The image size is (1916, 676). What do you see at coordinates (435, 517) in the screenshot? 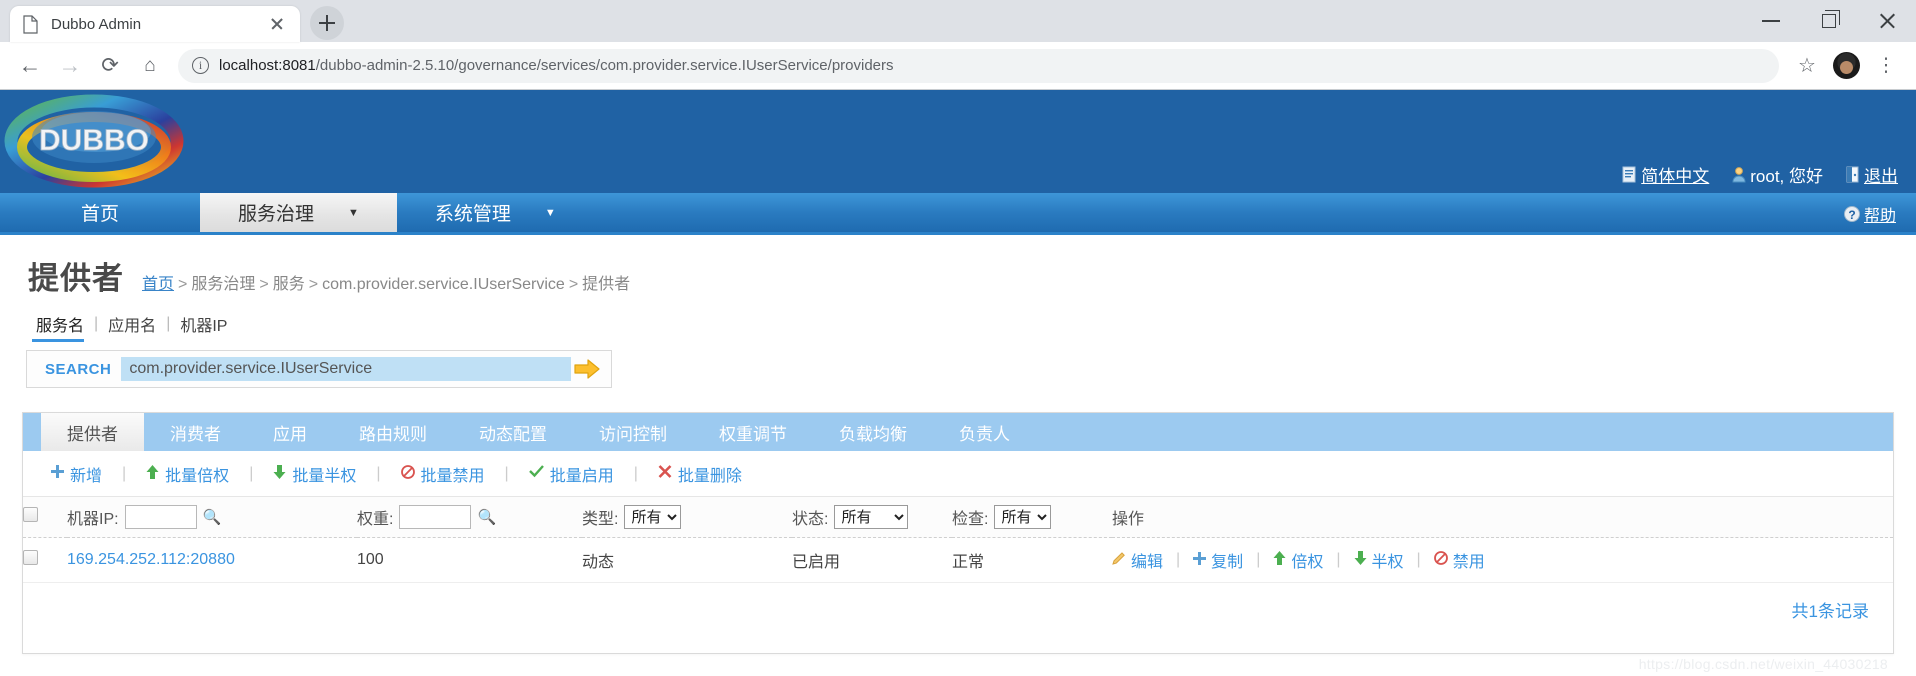
I see `weight-filter-input` at bounding box center [435, 517].